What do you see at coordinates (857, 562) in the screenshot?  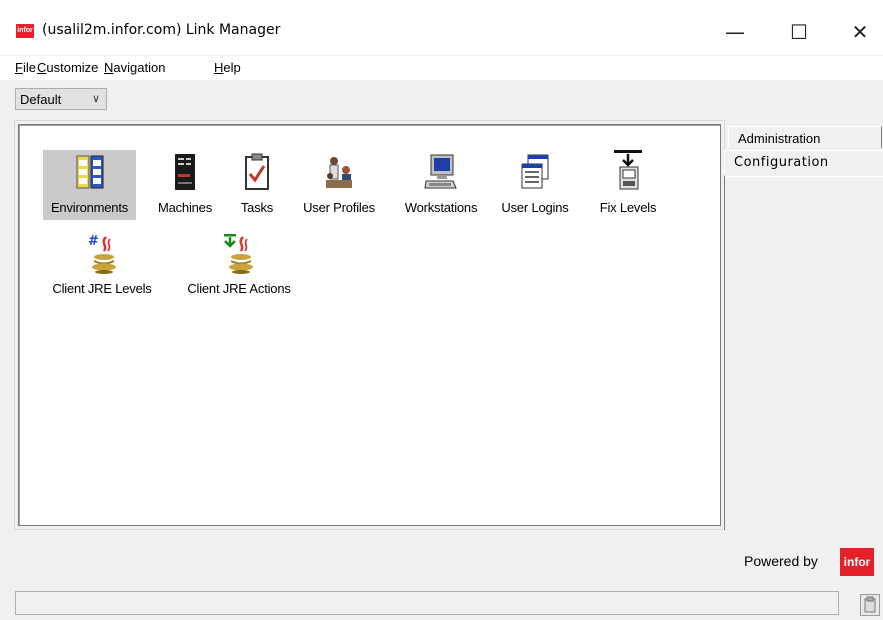 I see `infor-logo: infor` at bounding box center [857, 562].